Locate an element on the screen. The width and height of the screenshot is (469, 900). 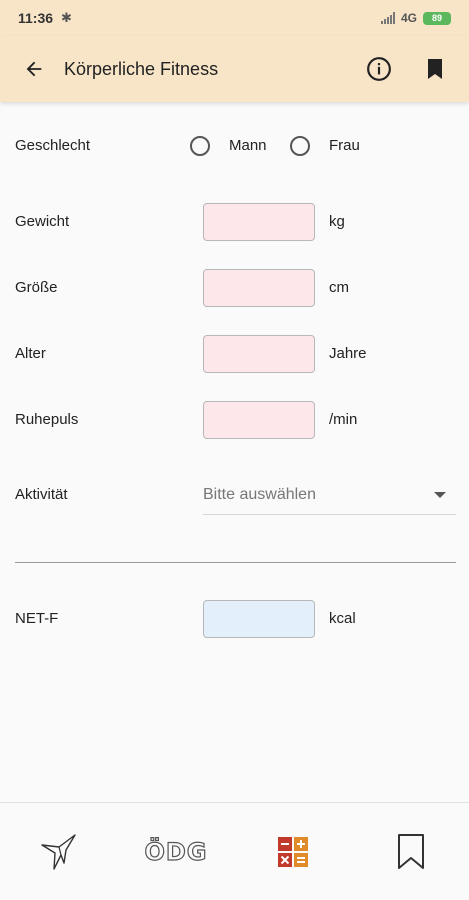
result-output is located at coordinates (259, 619).